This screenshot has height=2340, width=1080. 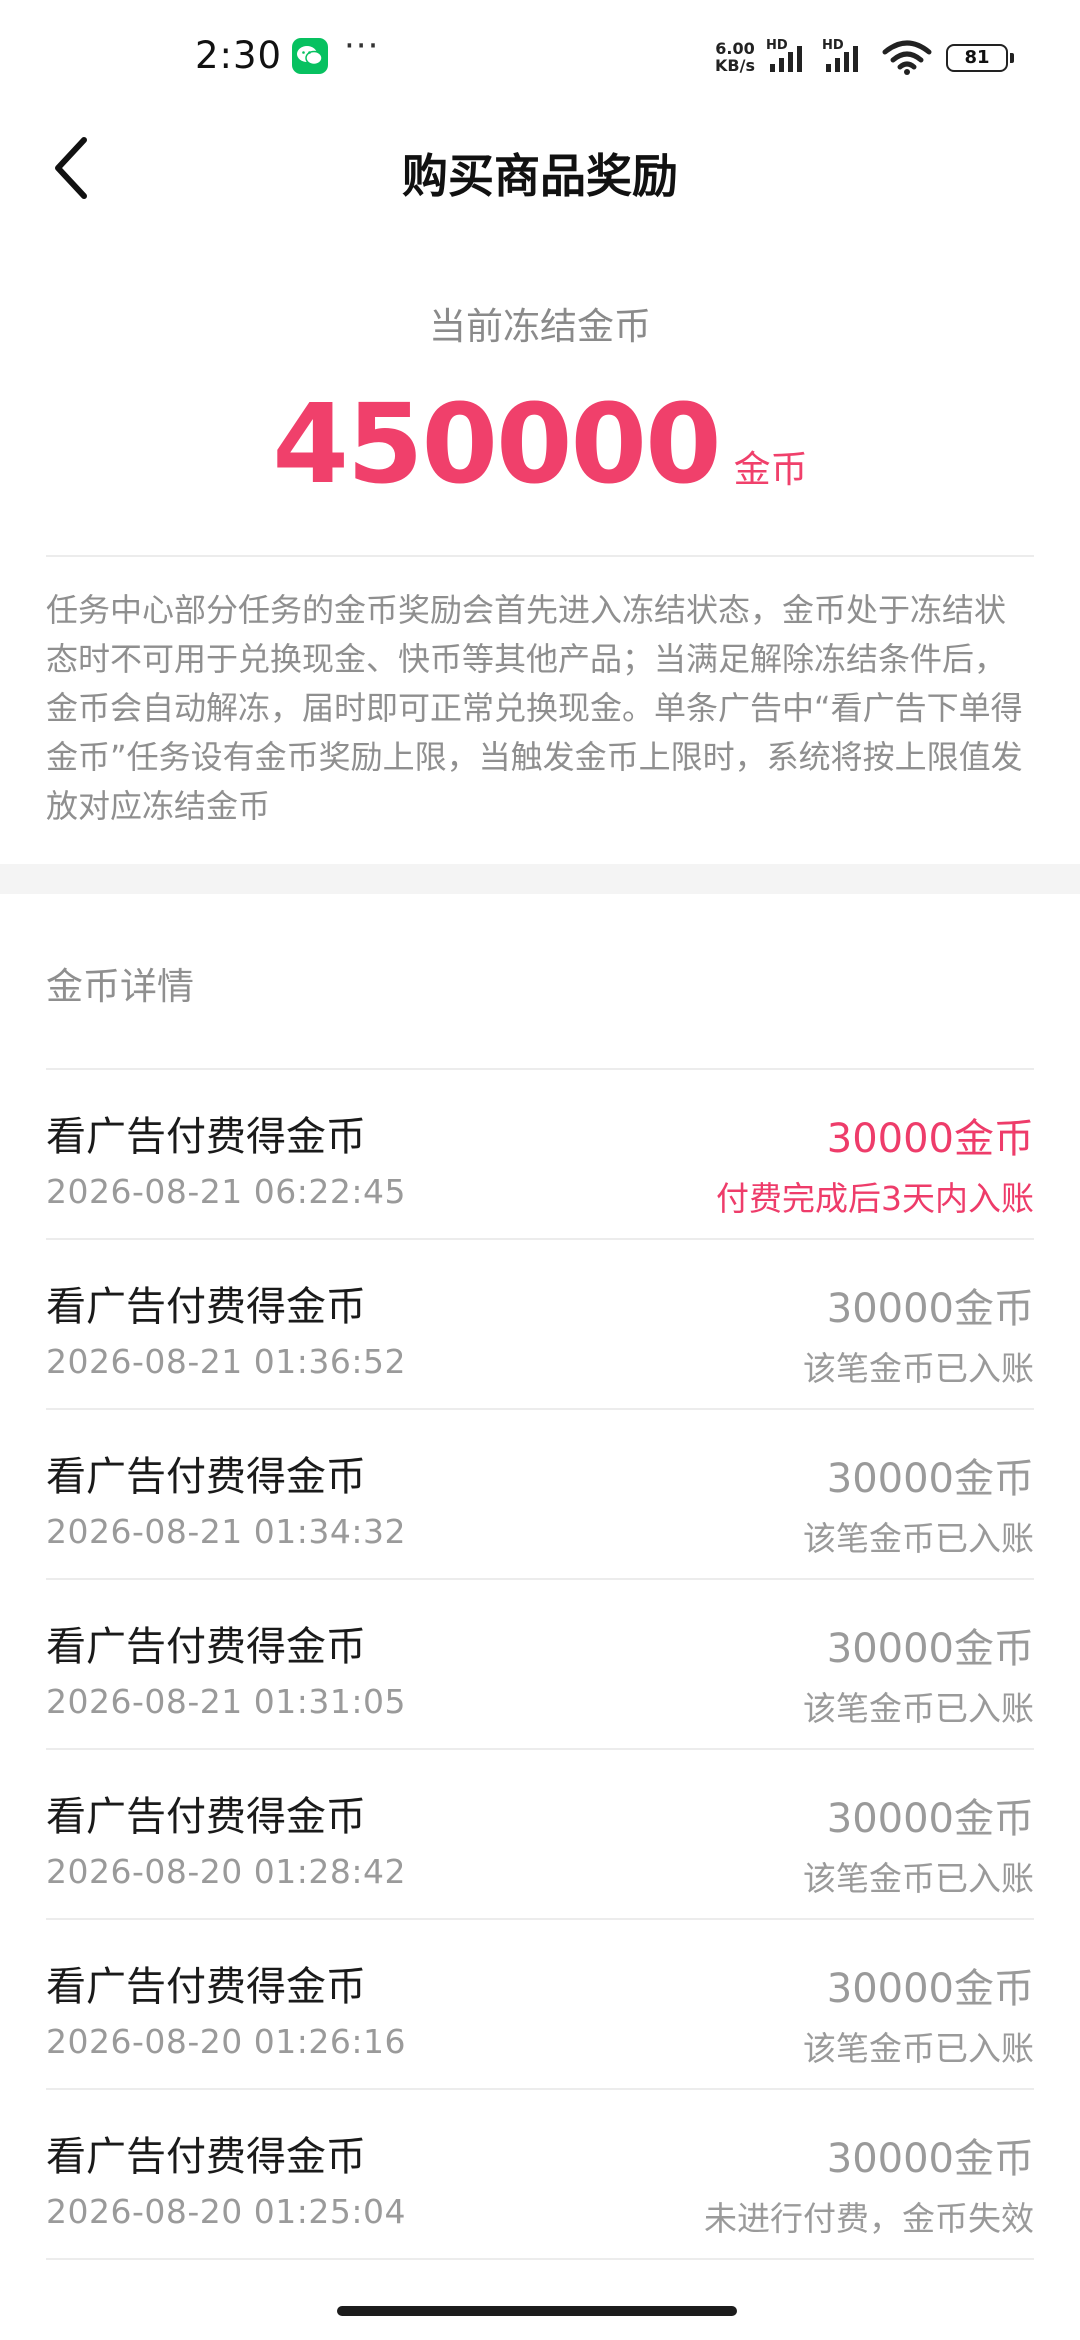 I want to click on network-speed-value: 6.00, so click(x=735, y=48).